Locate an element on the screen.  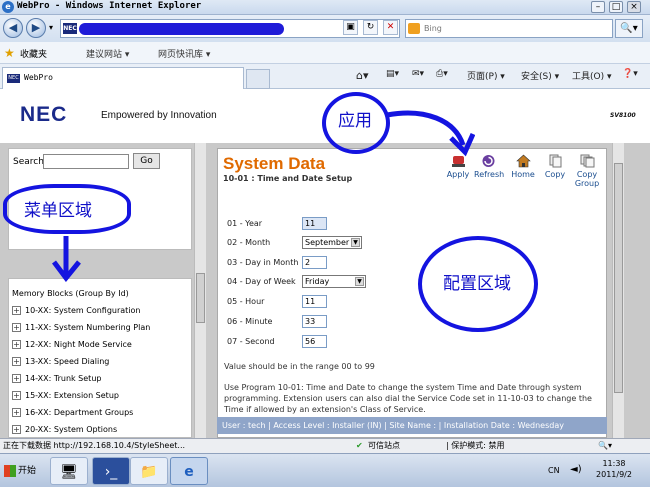
copy-group-button: Copy Group is located at coordinates (587, 171).